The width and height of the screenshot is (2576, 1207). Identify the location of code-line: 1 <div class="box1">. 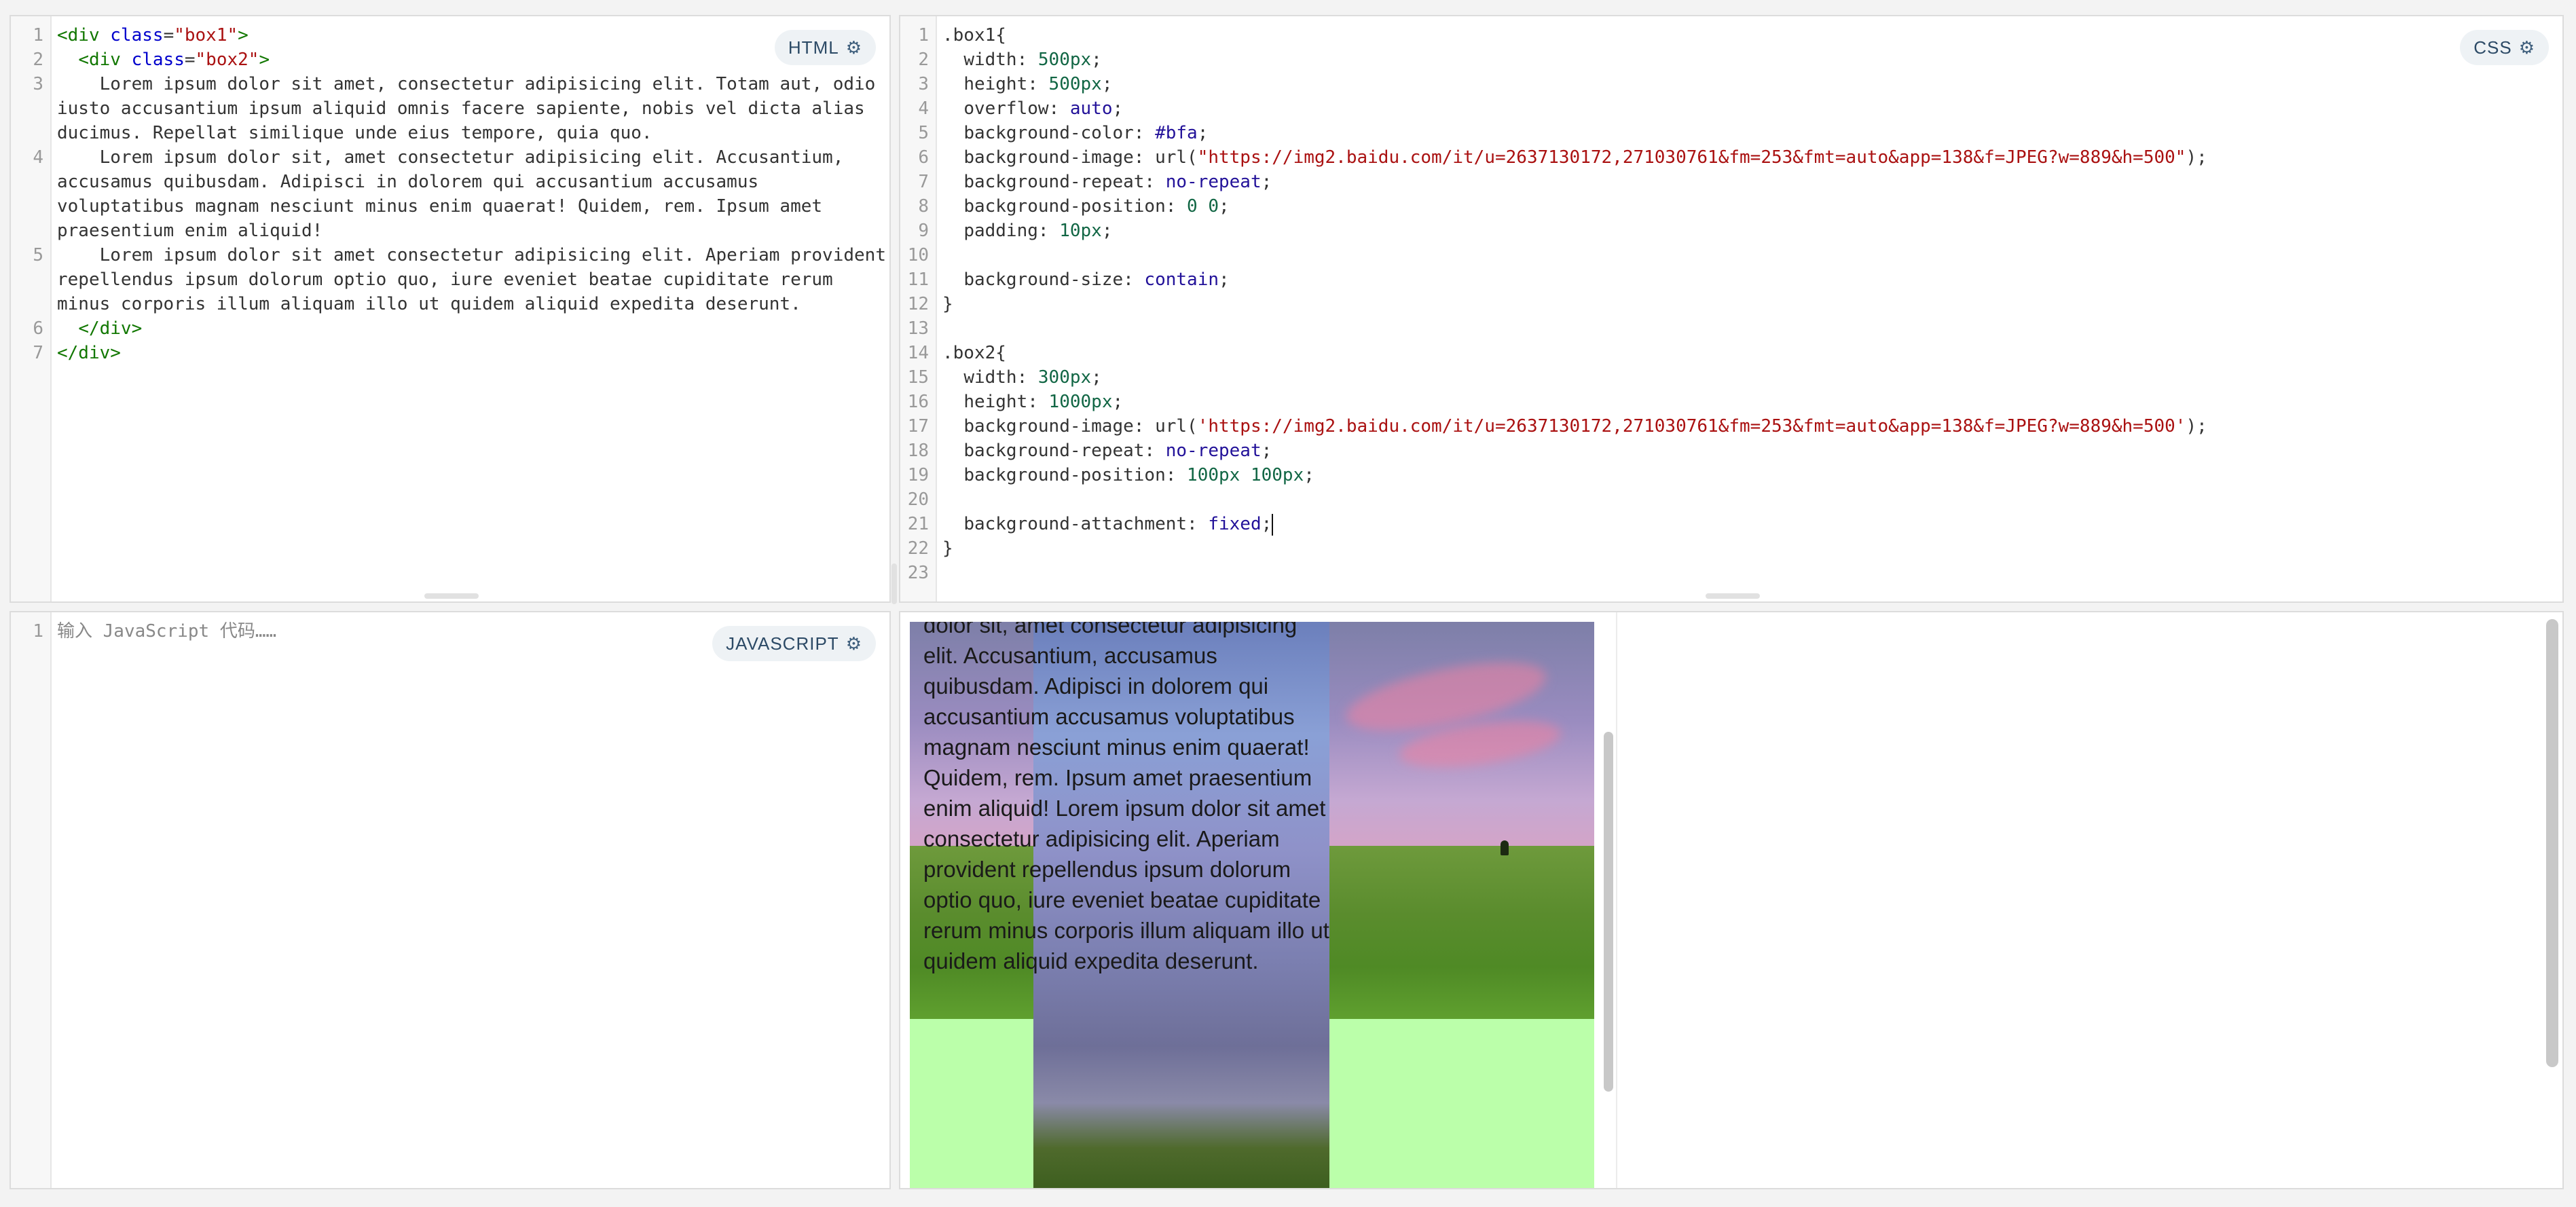
(450, 35).